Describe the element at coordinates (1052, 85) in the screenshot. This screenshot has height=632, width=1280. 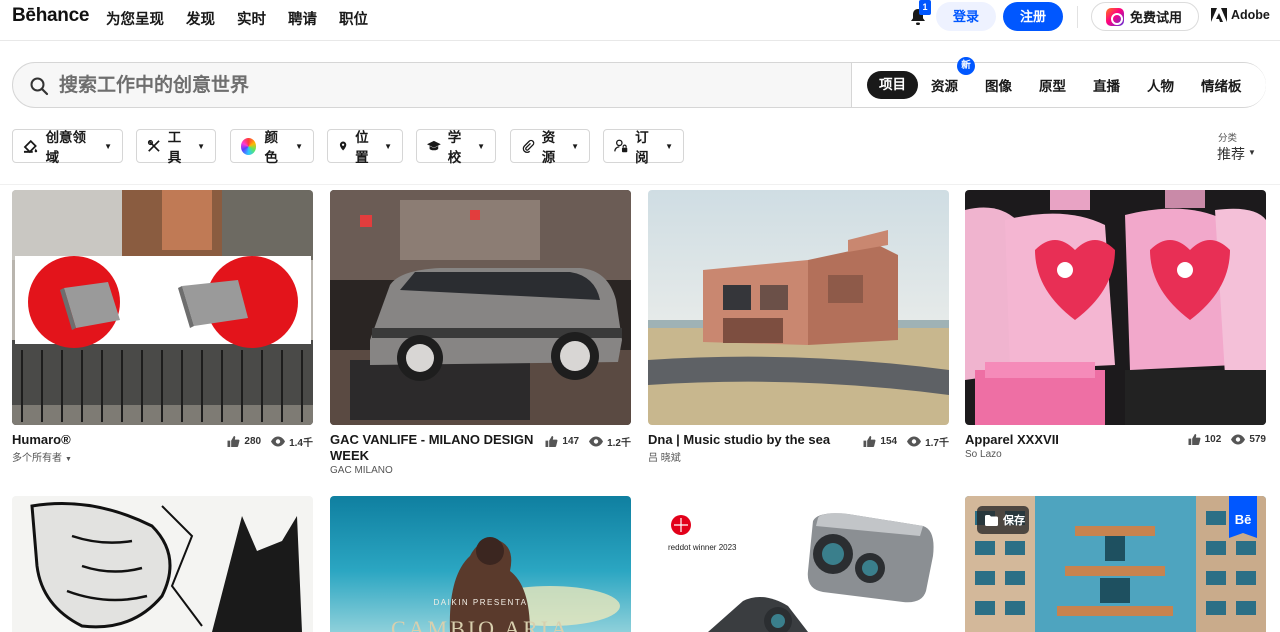
I see `tab-prototypes: 原型` at that location.